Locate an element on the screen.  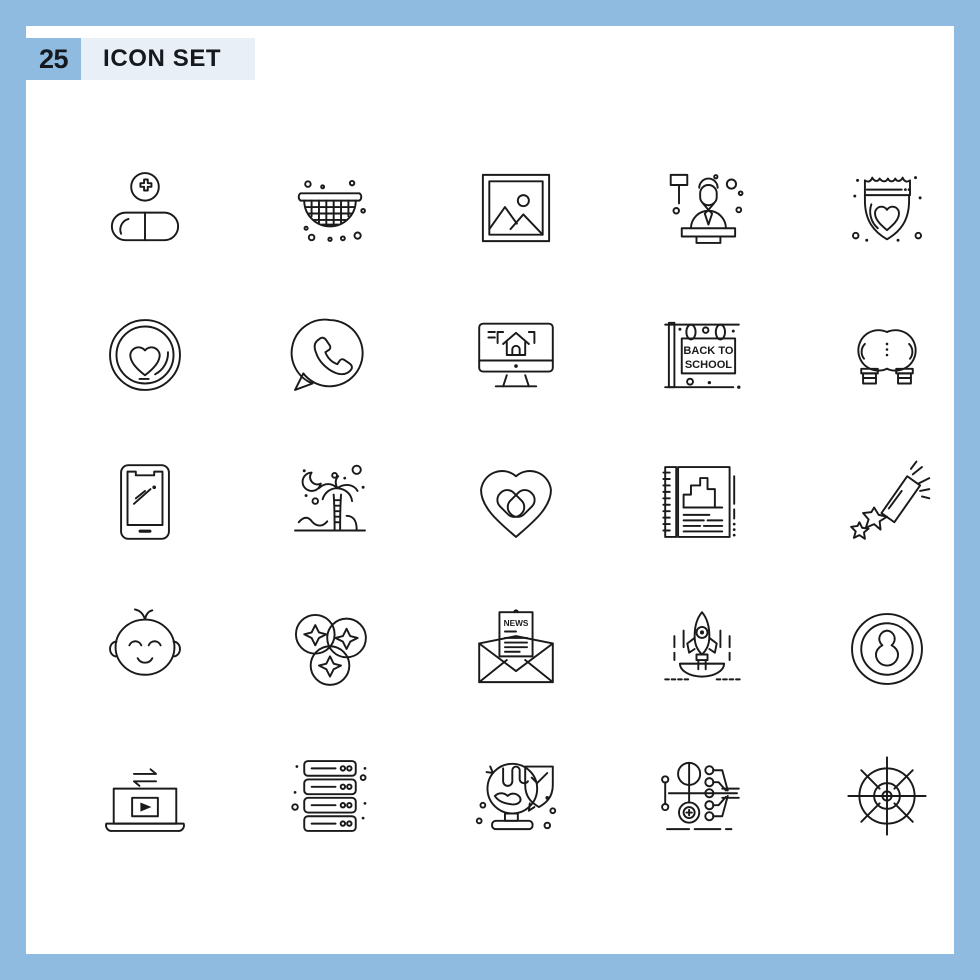
icon-cell-smartphone is located at coordinates (145, 501).